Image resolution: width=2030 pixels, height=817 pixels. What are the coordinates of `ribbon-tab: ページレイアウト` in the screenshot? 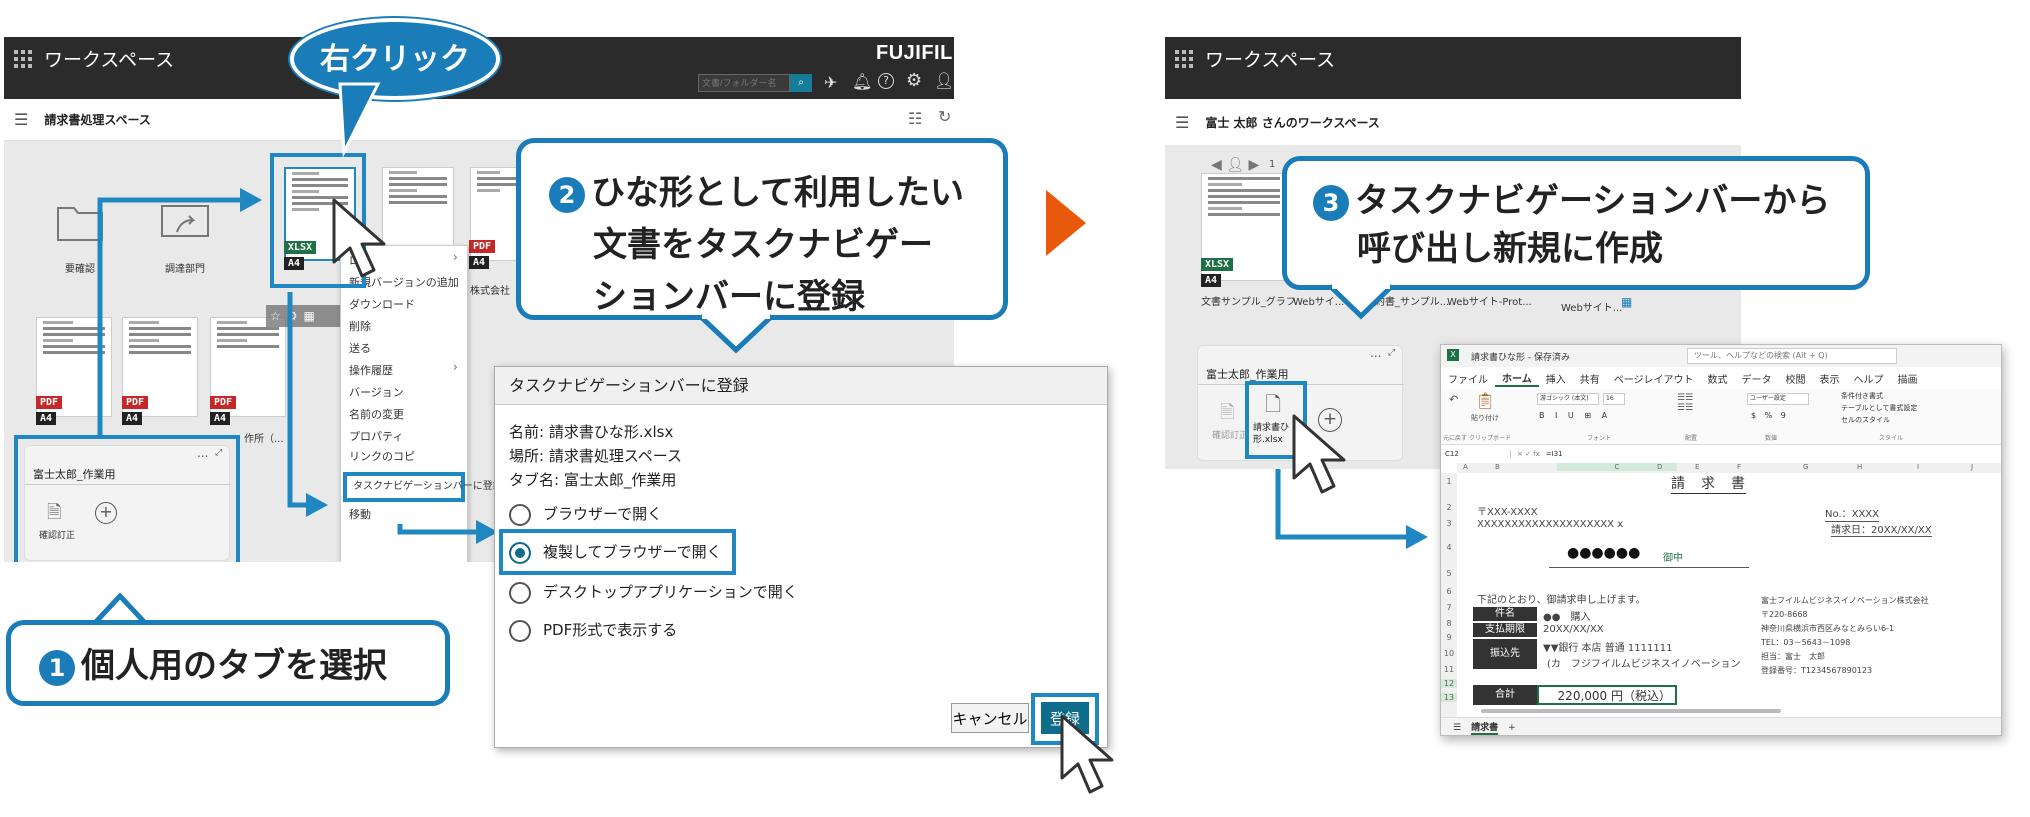 It's located at (1654, 378).